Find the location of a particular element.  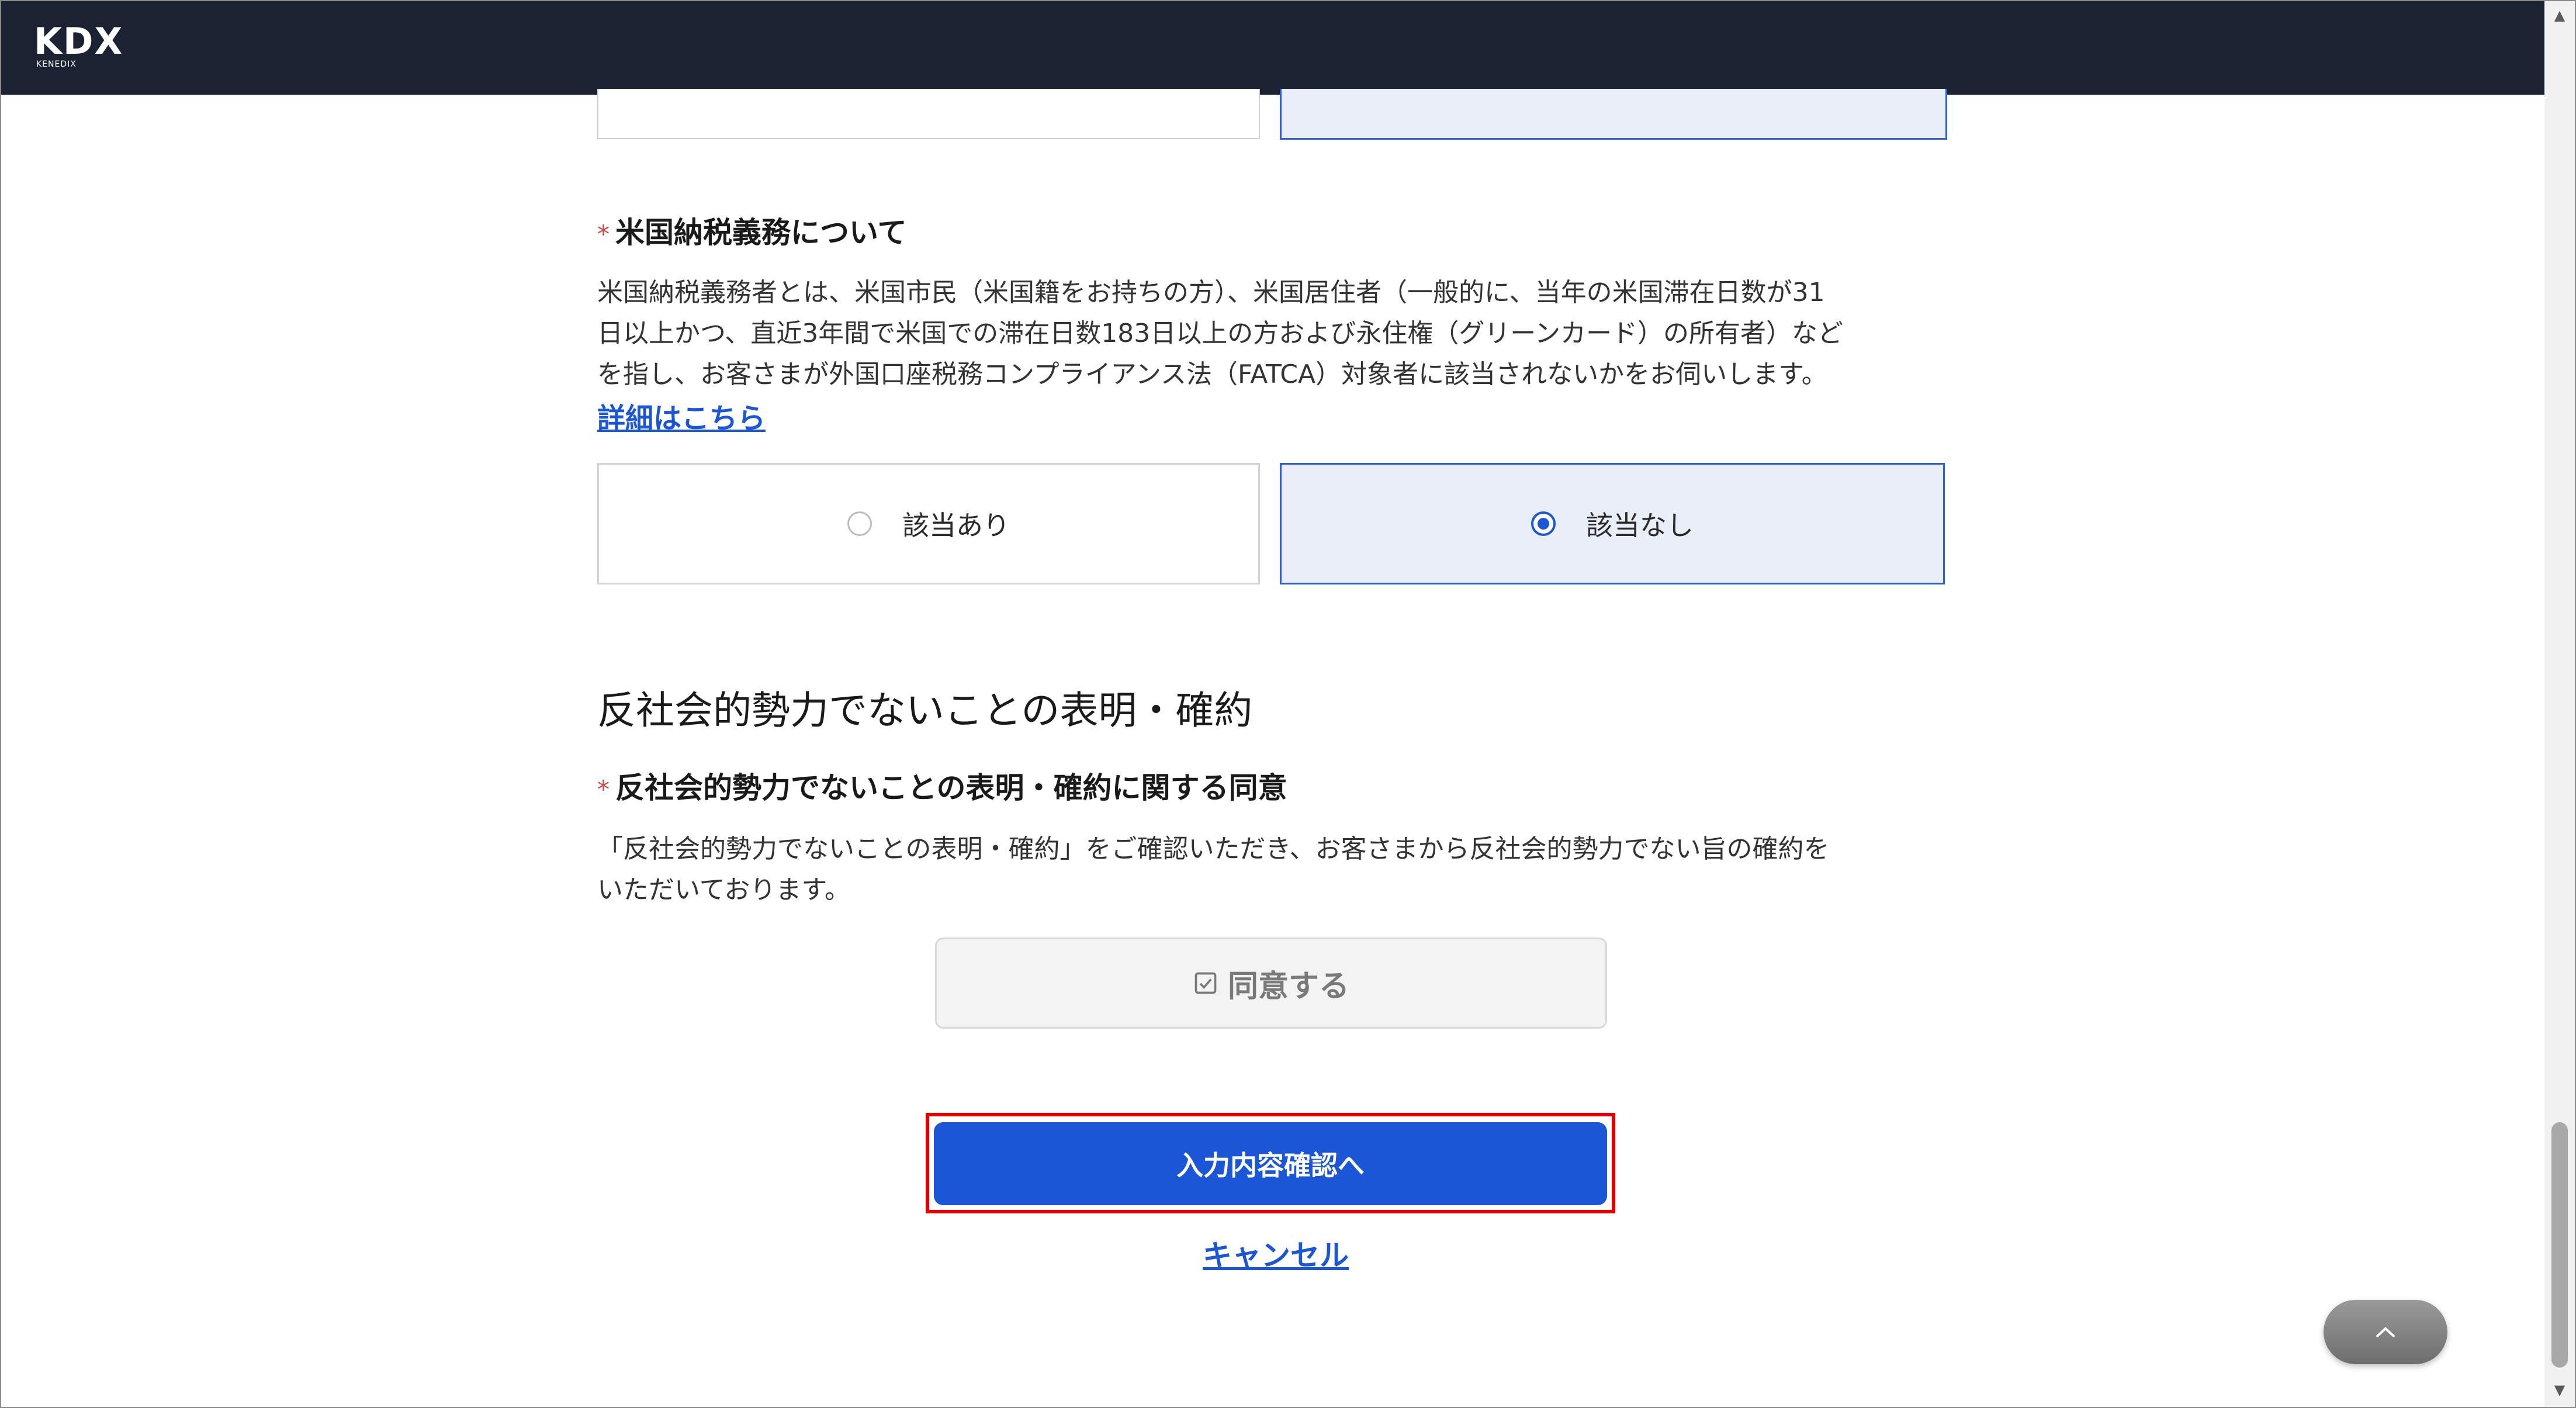

antisocial-label: * 反社会的勢力でないことの表明・確約に関する同意 is located at coordinates (942, 785).